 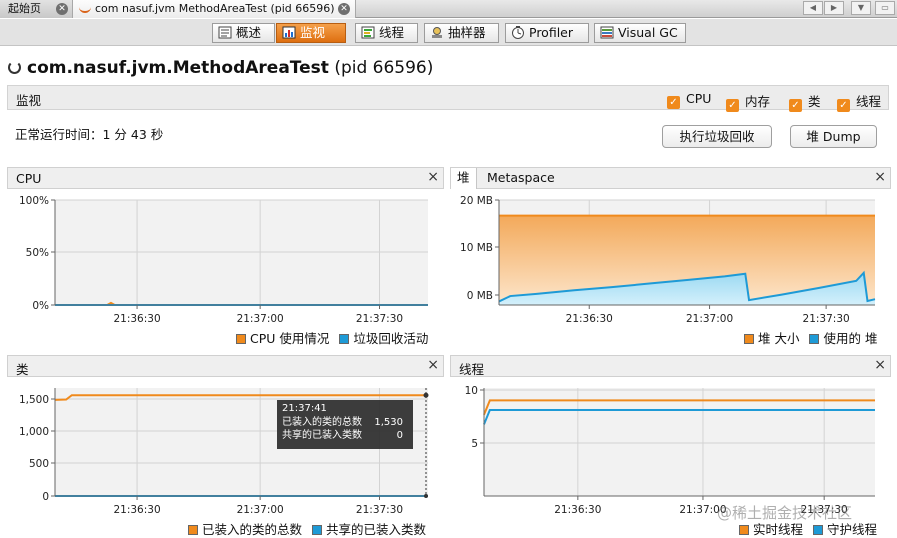 I want to click on tab-visual-gc: Visual GC, so click(x=640, y=33).